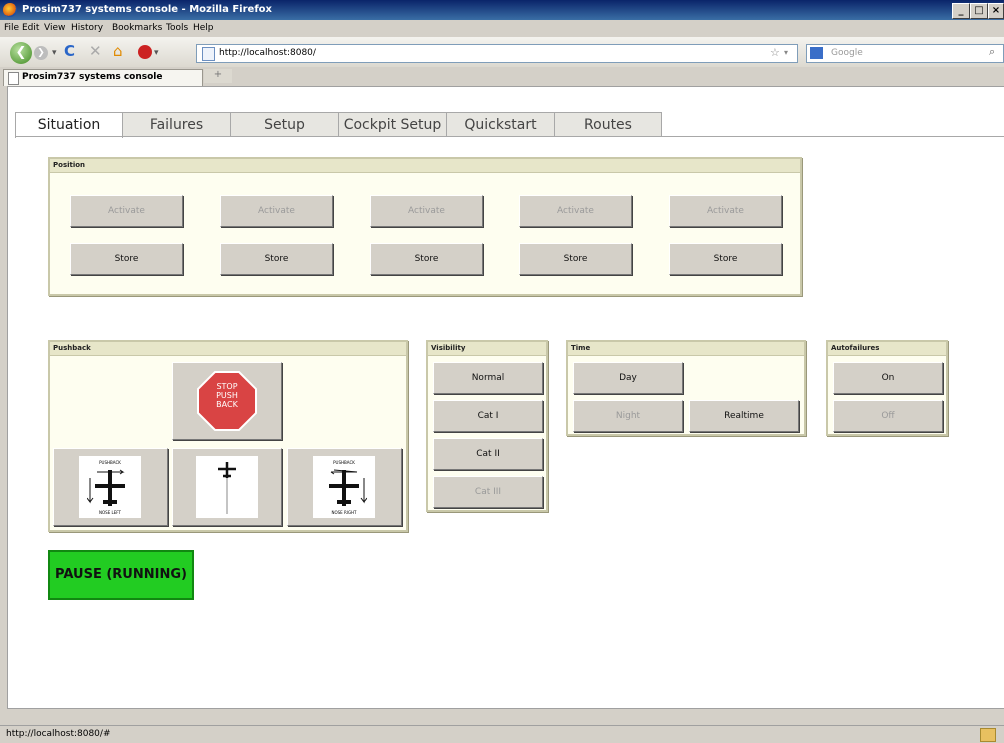  I want to click on airplane-straight-icon, so click(227, 488).